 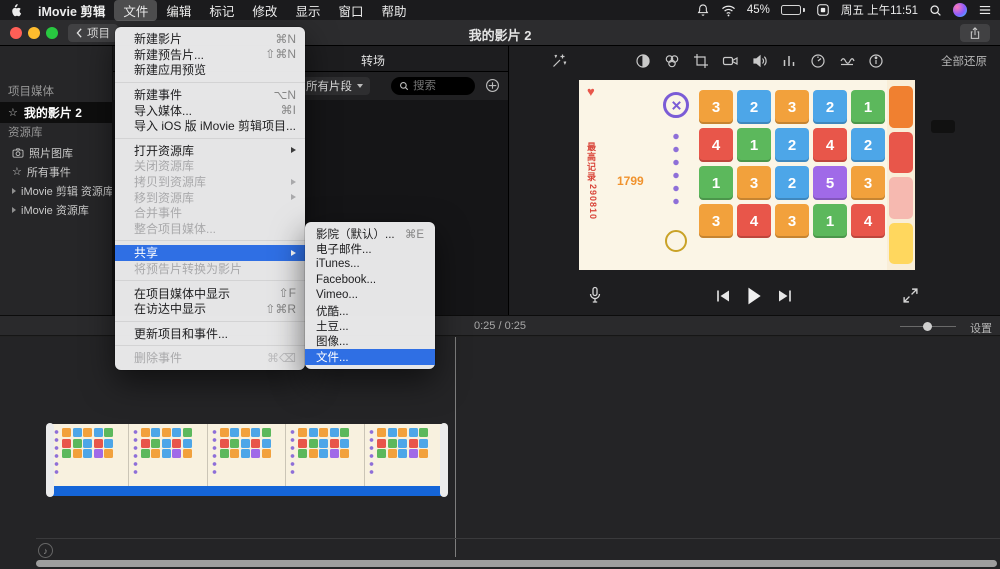 What do you see at coordinates (767, 175) in the screenshot?
I see `video-preview-frame: ♥ 最高记录 290810 1799 32321412421325334314` at bounding box center [767, 175].